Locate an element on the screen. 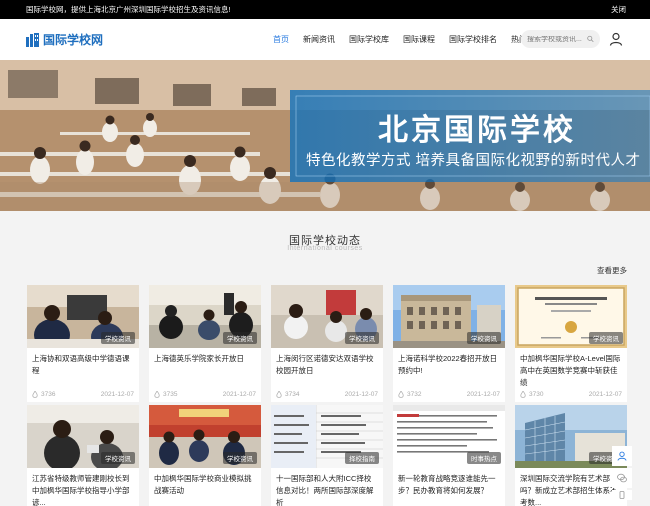 Image resolution: width=650 pixels, height=506 pixels. chat-icon is located at coordinates (622, 478).